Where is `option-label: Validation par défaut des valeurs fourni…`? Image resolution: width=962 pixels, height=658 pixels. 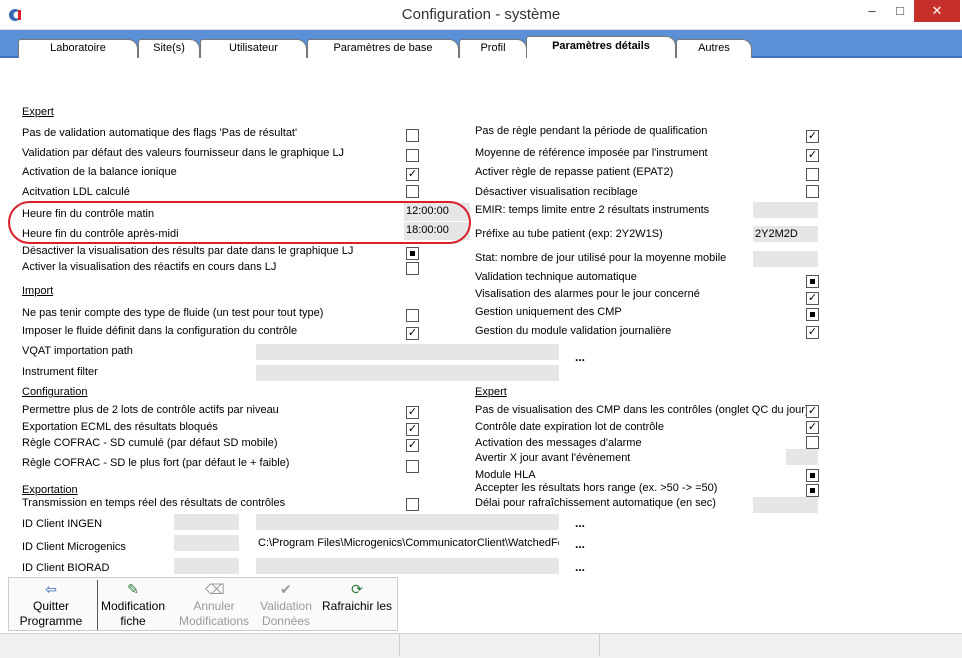 option-label: Validation par défaut des valeurs fourni… is located at coordinates (183, 153).